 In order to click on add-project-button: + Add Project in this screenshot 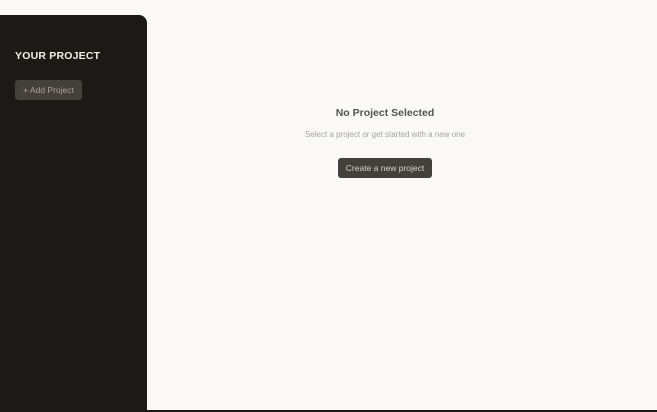, I will do `click(48, 90)`.